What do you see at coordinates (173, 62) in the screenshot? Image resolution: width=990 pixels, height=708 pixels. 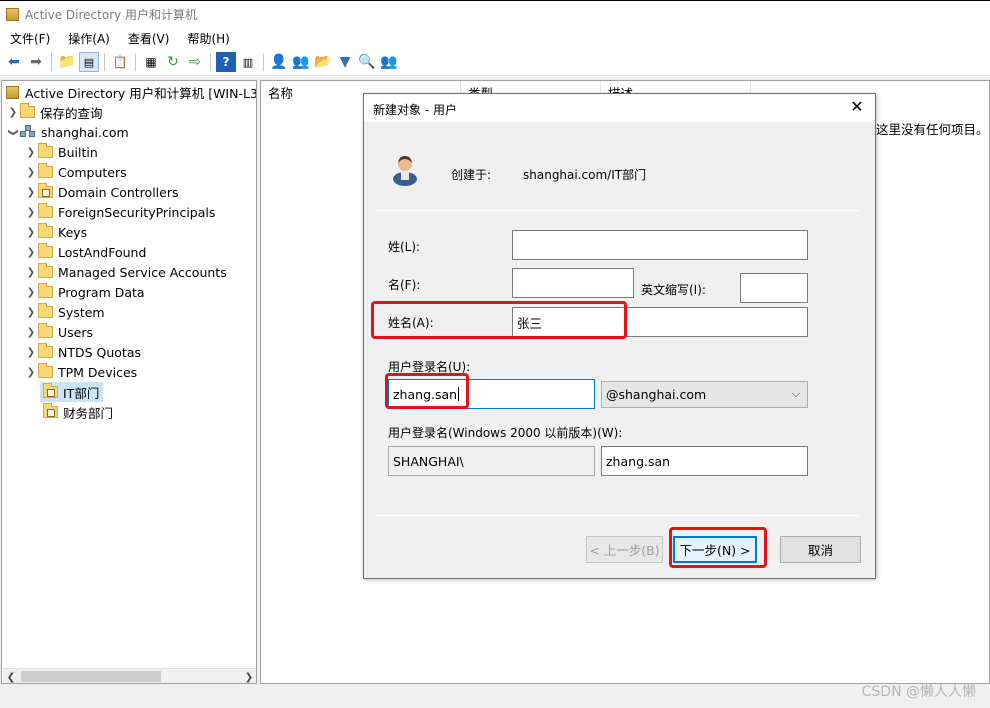 I see `refresh-icon: ↻` at bounding box center [173, 62].